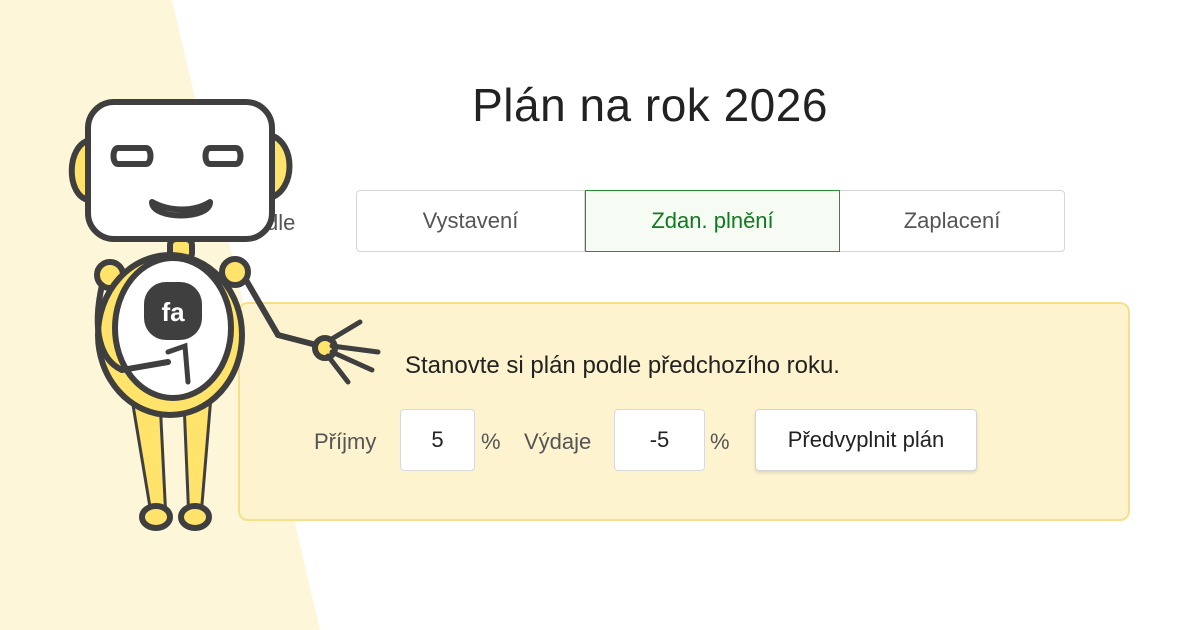 The width and height of the screenshot is (1200, 630). What do you see at coordinates (173, 312) in the screenshot?
I see `chest-logo-text: fa` at bounding box center [173, 312].